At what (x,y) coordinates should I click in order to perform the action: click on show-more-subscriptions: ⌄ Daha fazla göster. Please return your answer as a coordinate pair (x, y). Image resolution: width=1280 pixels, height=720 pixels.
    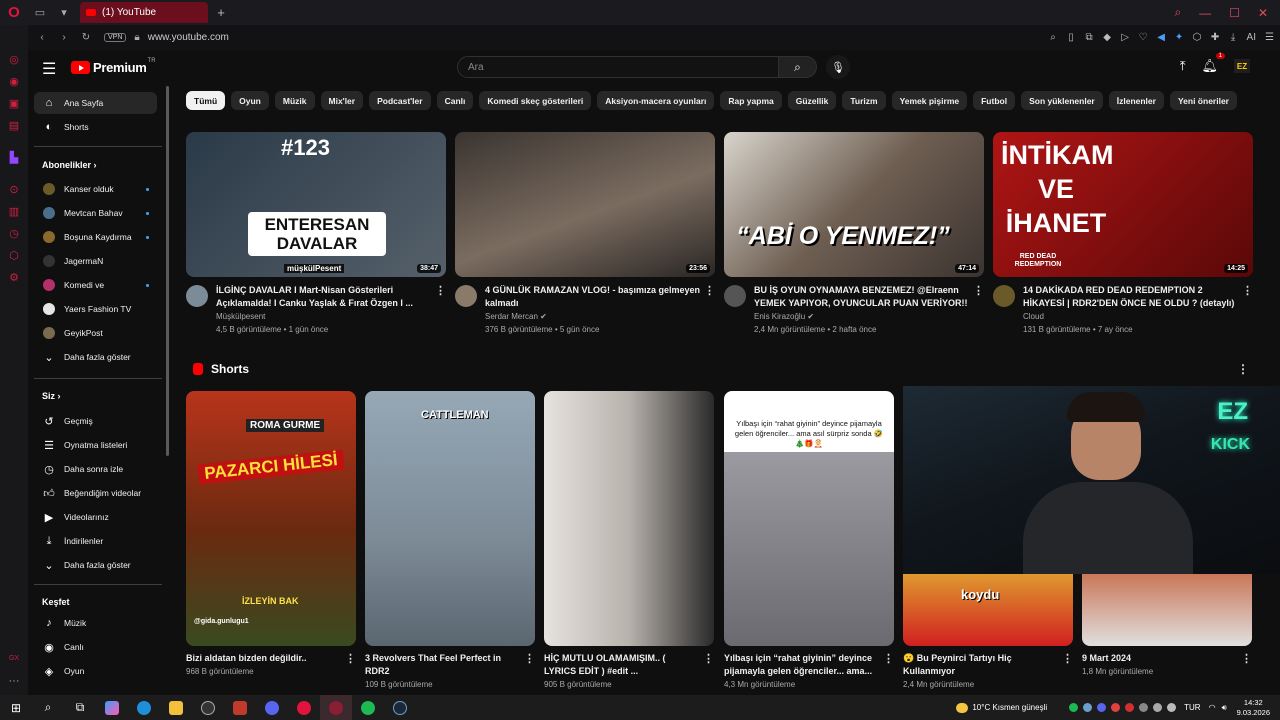
    Looking at the image, I should click on (95, 357).